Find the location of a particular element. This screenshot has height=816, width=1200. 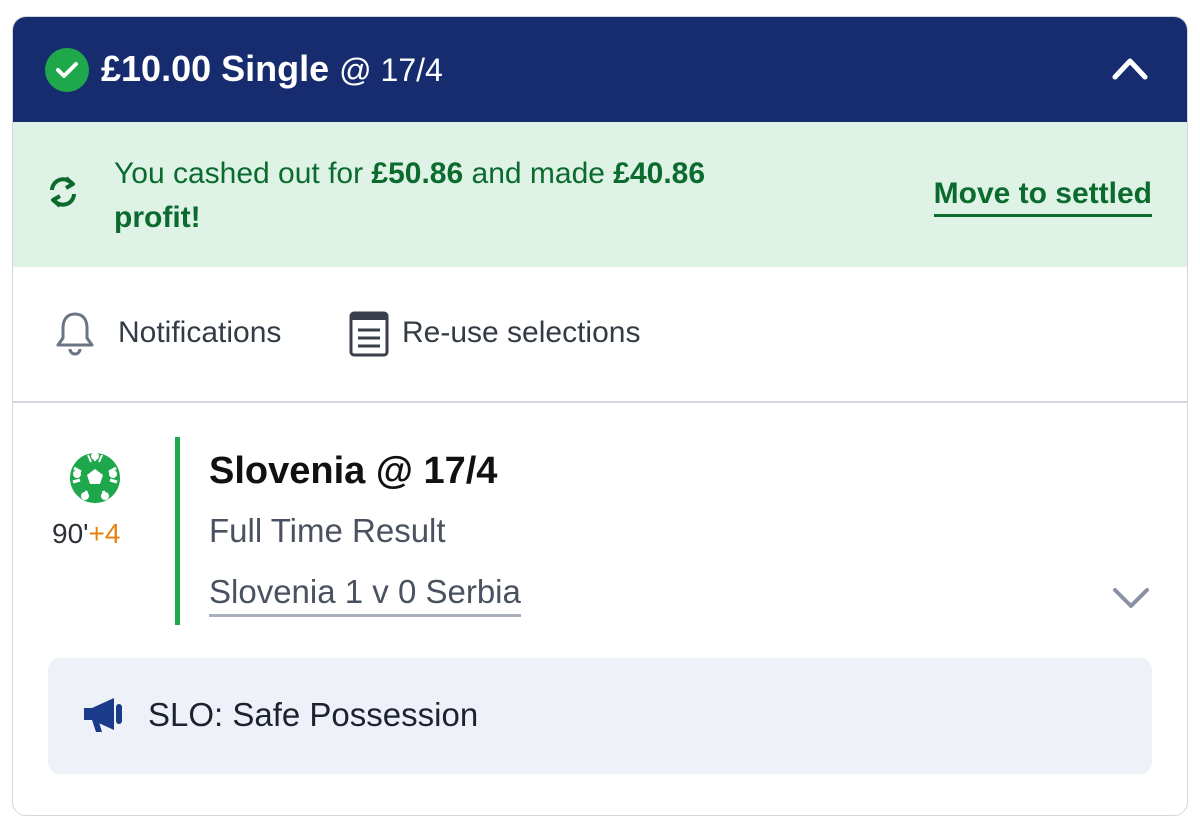

chevron-up-icon is located at coordinates (1130, 70).